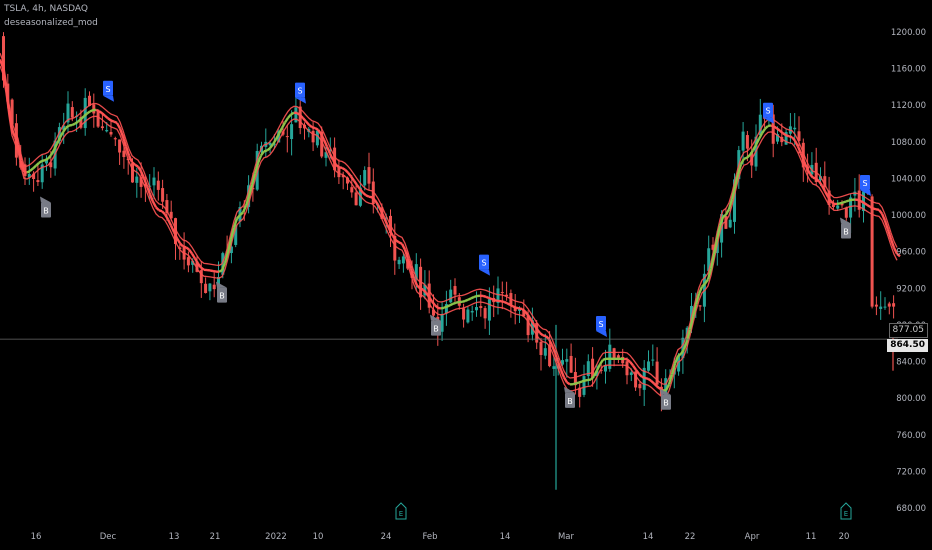  What do you see at coordinates (483, 263) in the screenshot?
I see `signal-label: S` at bounding box center [483, 263].